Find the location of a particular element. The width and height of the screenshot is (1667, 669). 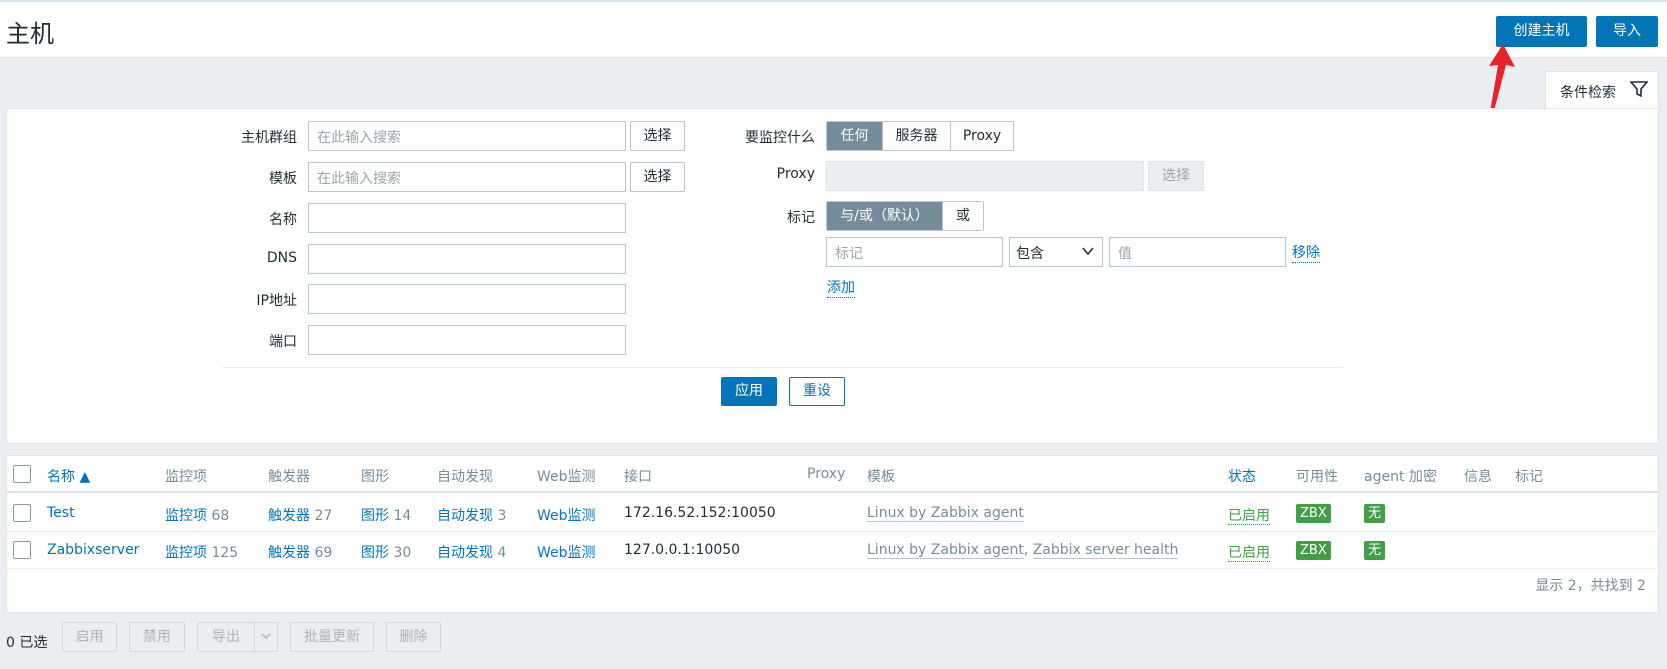

templates-select-button: 选择 is located at coordinates (657, 177).